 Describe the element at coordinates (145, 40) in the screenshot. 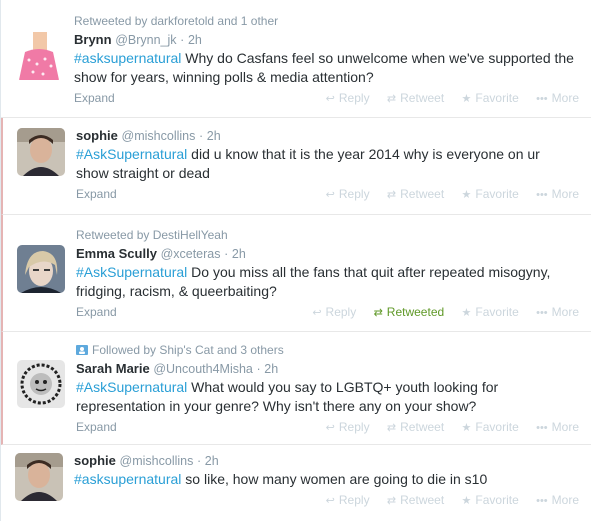

I see `username: @Brynn_jk` at that location.